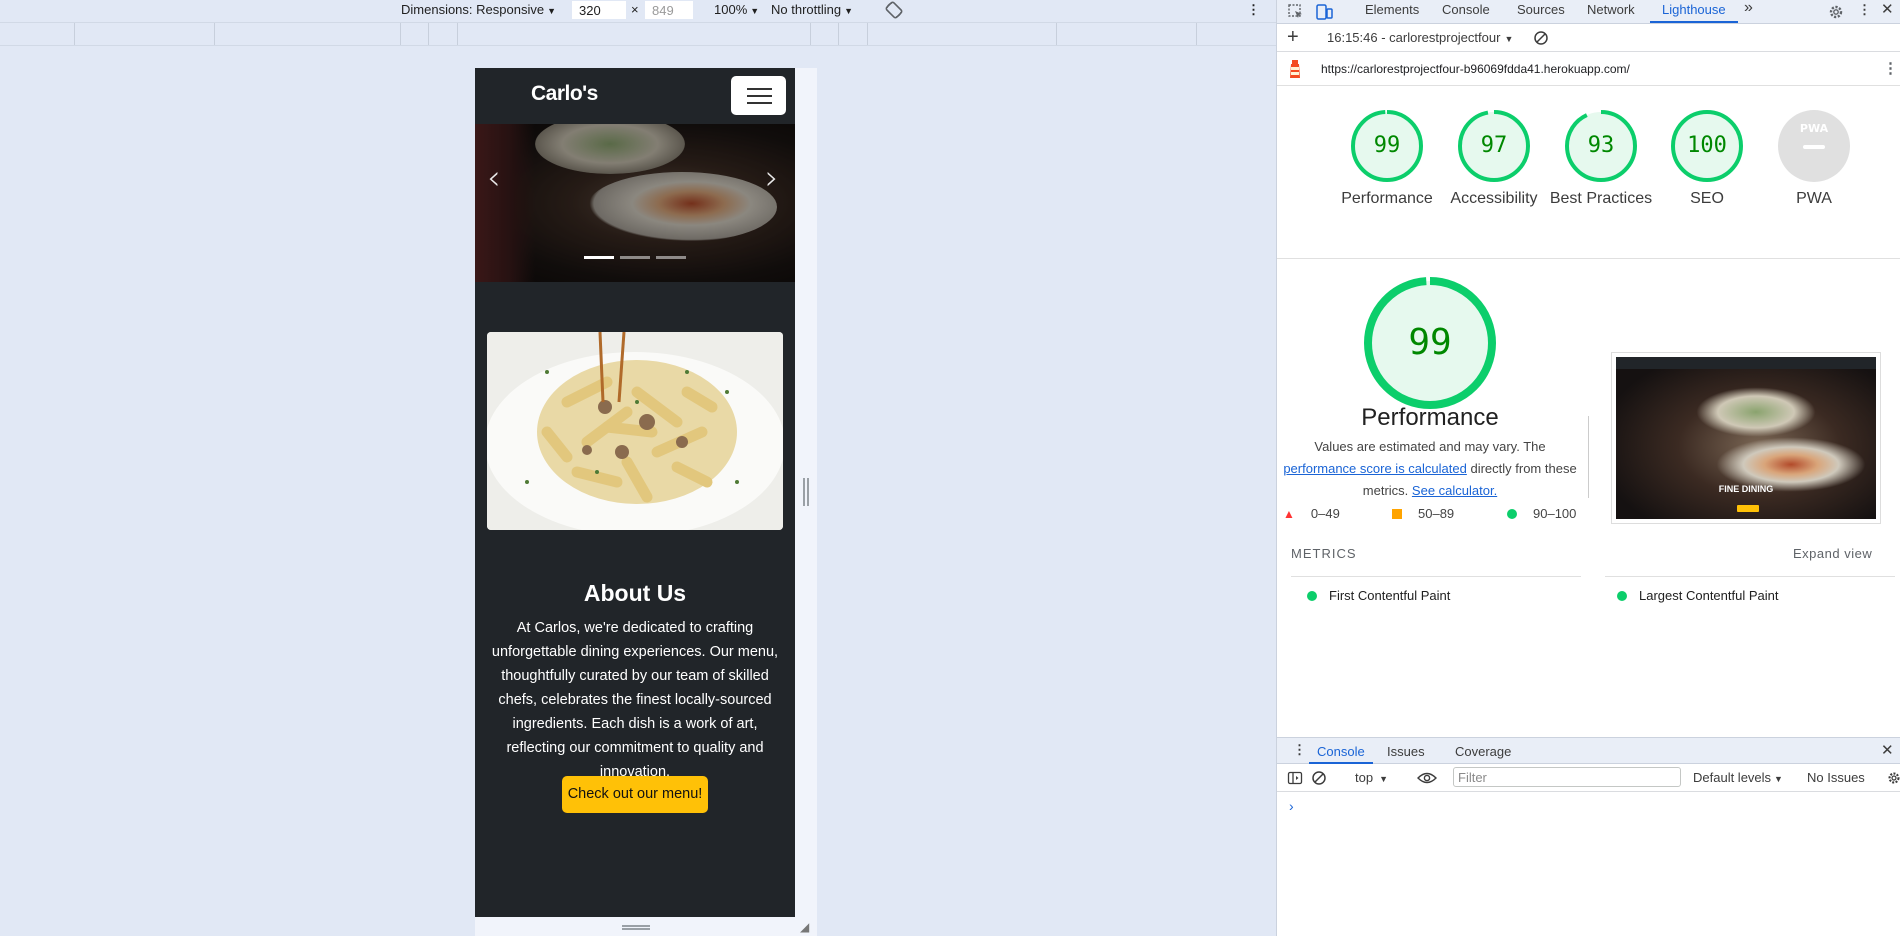 The image size is (1900, 936). What do you see at coordinates (1748, 8) in the screenshot?
I see `more-tabs-icon: »` at bounding box center [1748, 8].